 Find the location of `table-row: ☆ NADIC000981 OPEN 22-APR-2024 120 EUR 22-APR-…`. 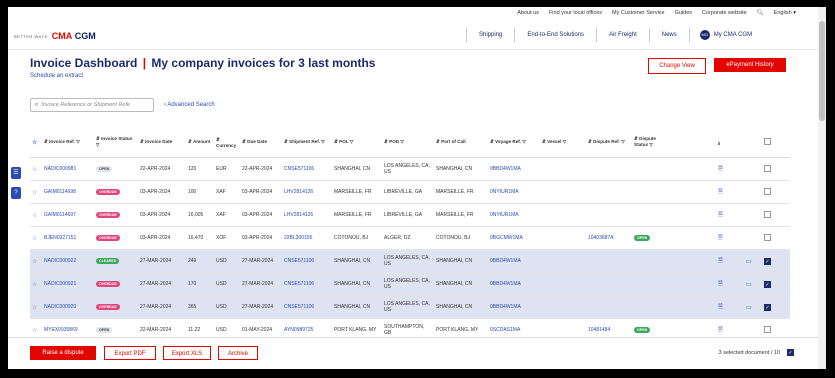

table-row: ☆ NADIC000981 OPEN 22-APR-2024 120 EUR 22-APR-… is located at coordinates (410, 169).